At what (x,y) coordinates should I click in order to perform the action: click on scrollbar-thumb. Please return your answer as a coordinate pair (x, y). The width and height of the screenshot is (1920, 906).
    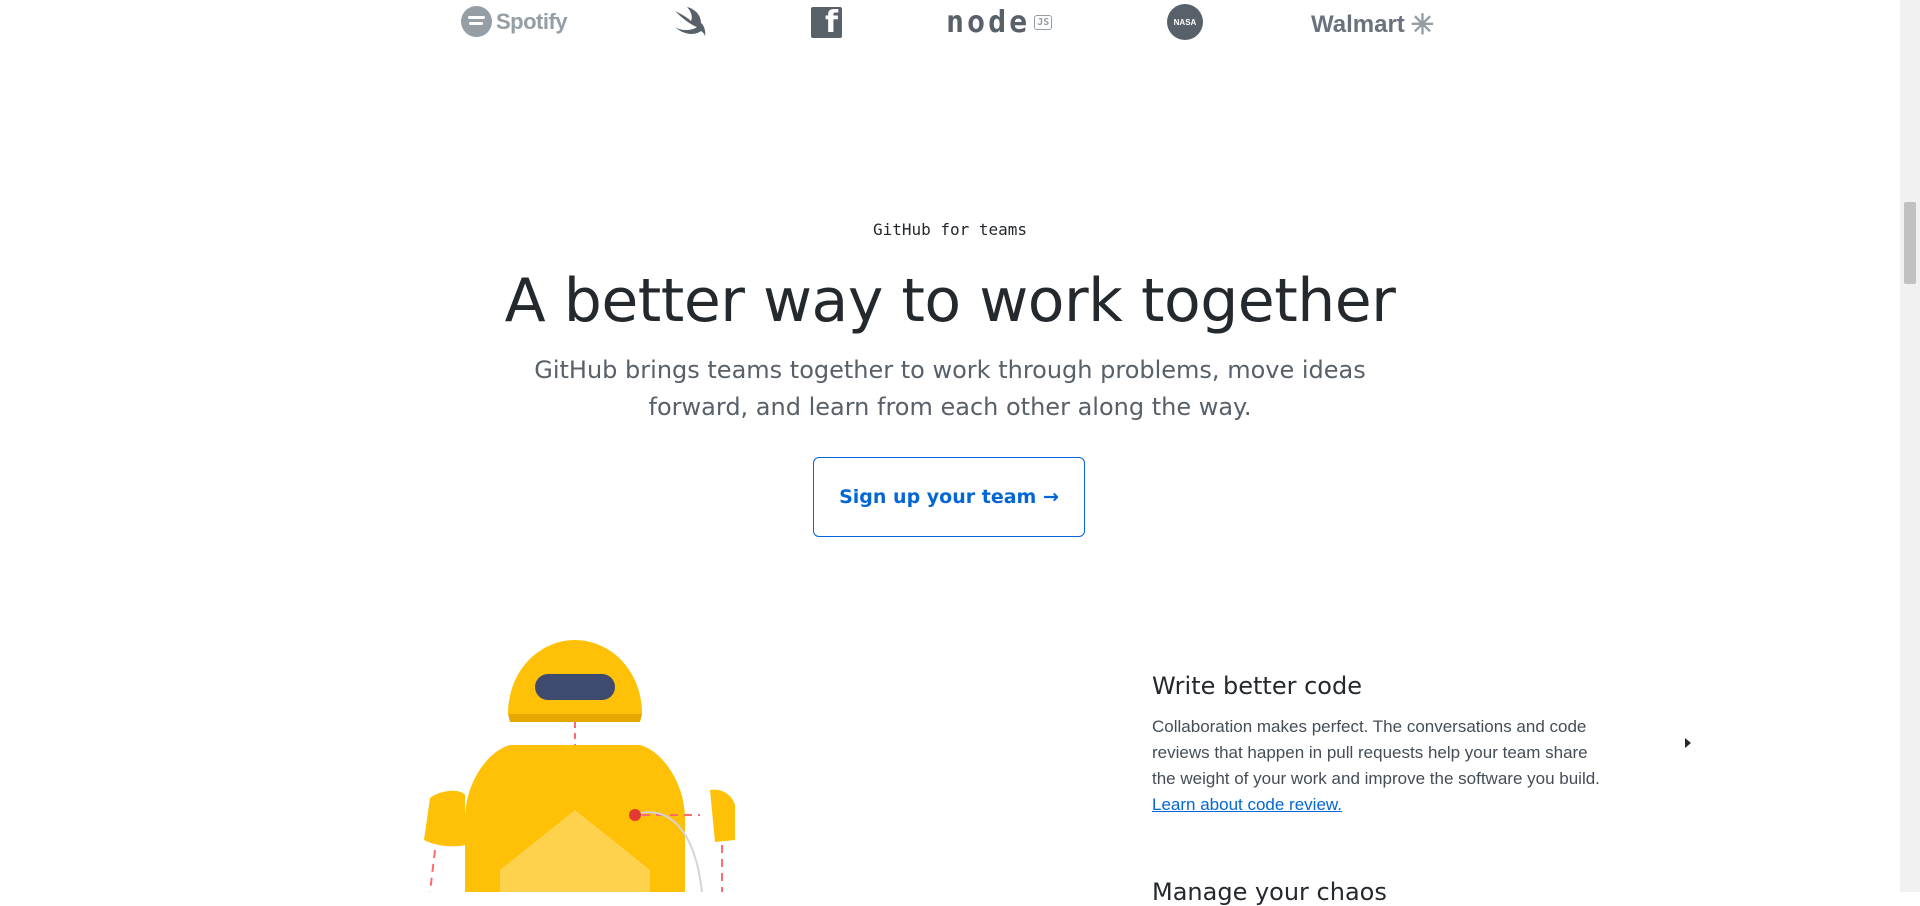
    Looking at the image, I should click on (1910, 243).